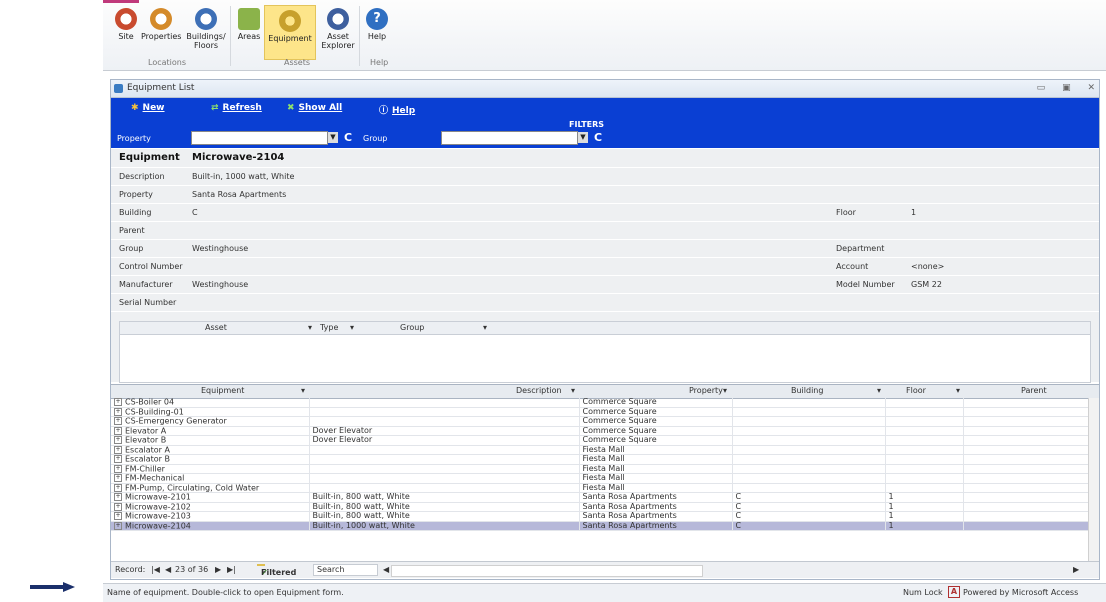  I want to click on table-cell: Dover Elevator, so click(444, 431).